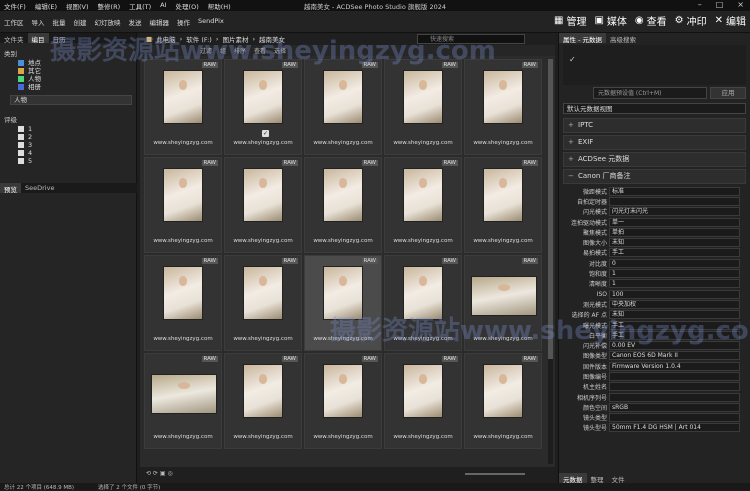 The image size is (750, 491). I want to click on section-iptc: IPTC, so click(654, 125).